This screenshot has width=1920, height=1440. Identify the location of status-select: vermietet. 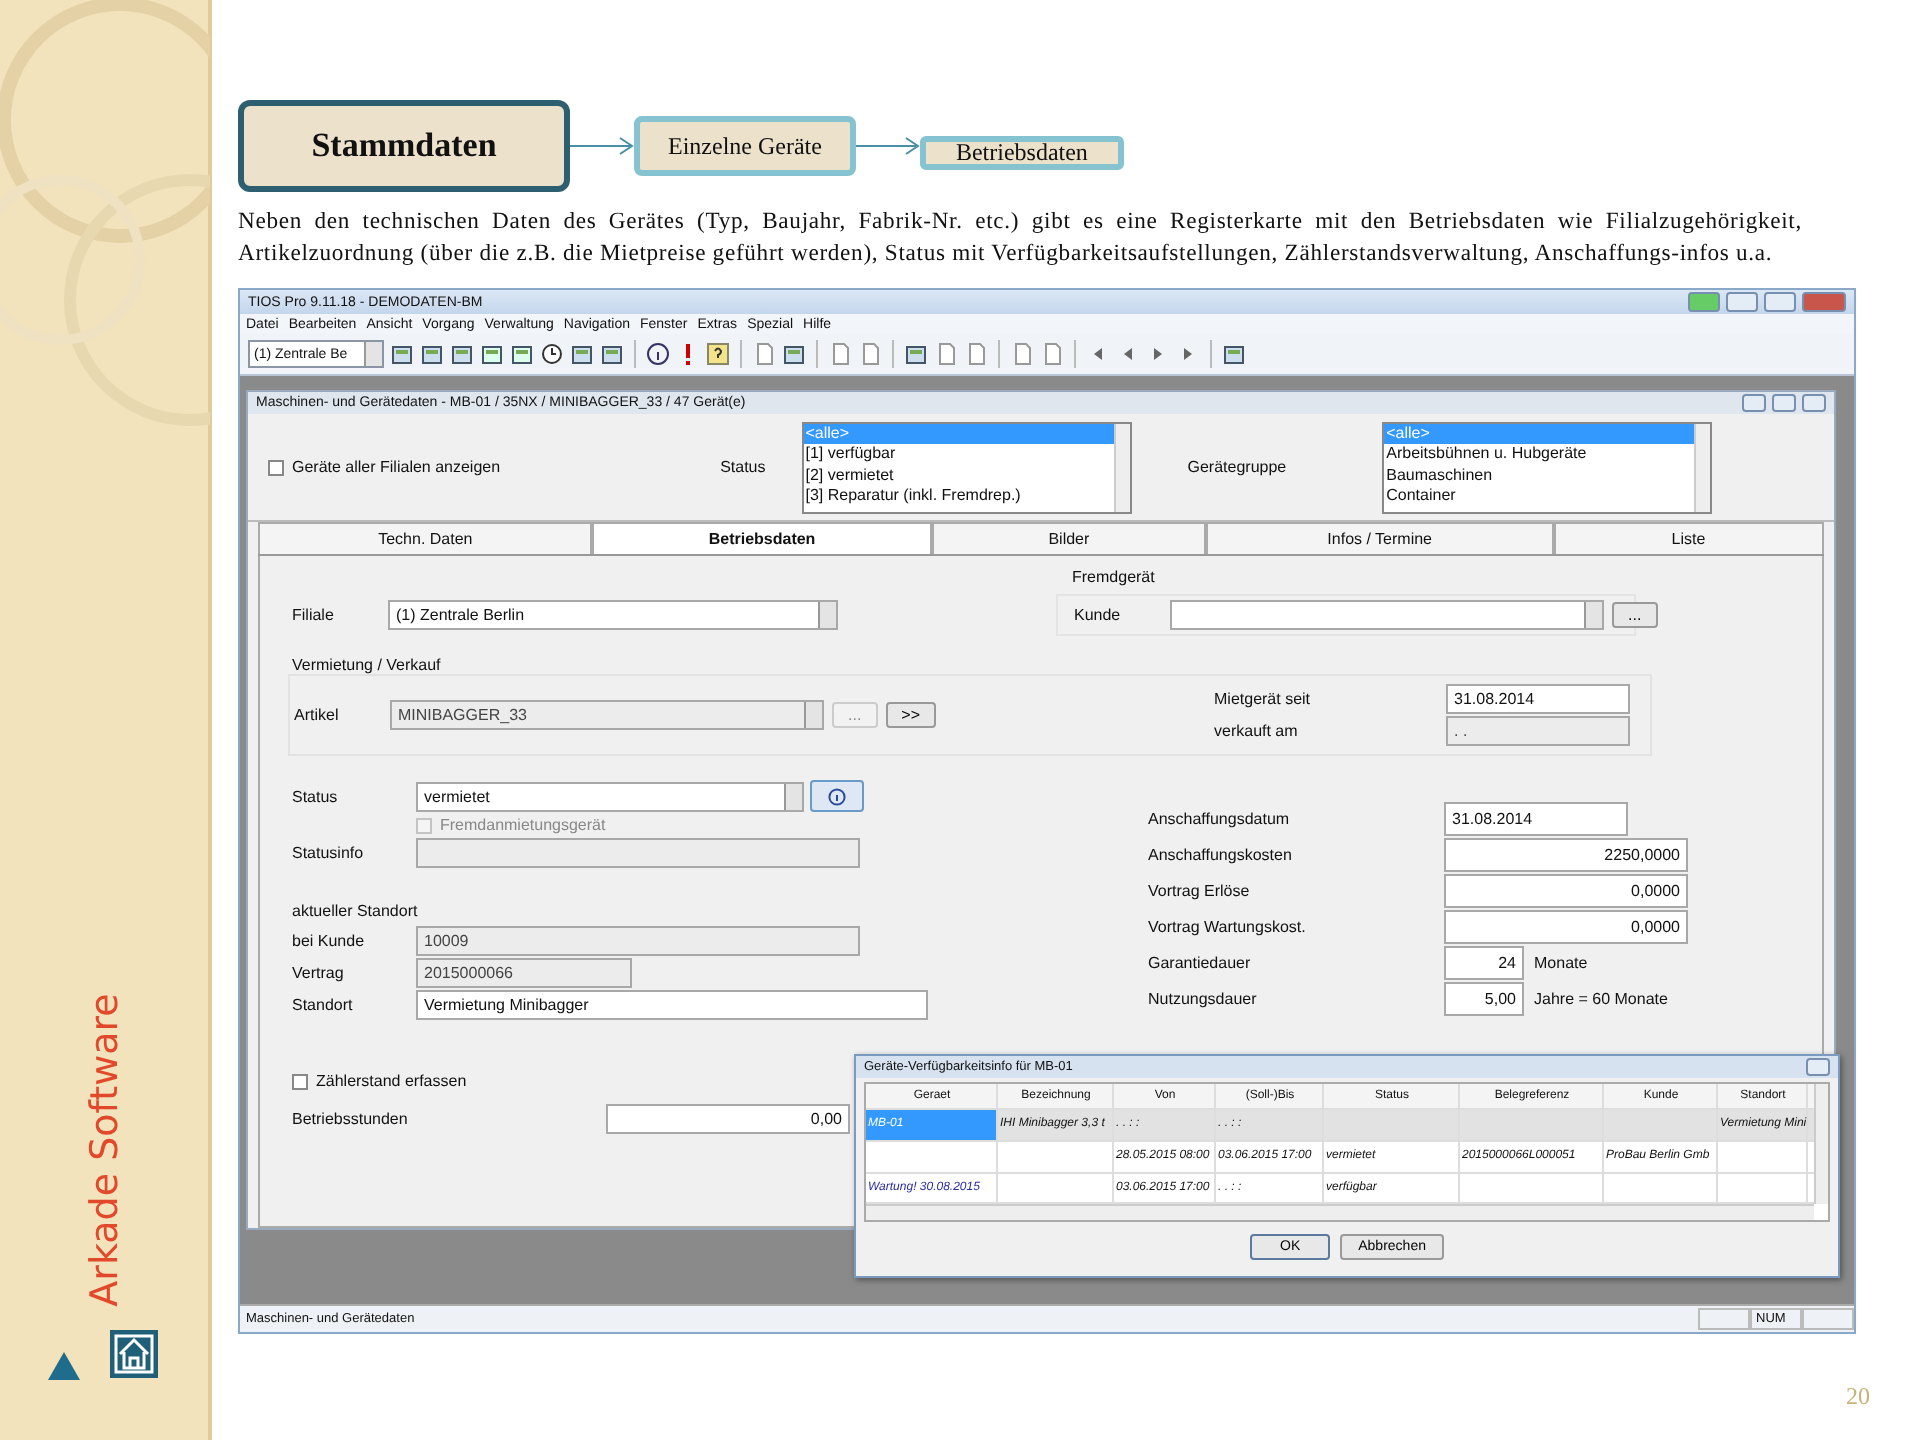
(610, 796).